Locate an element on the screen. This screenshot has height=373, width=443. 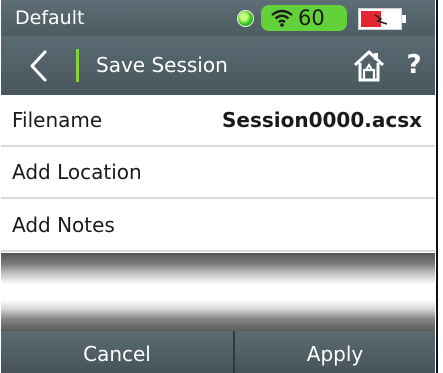
home-icon is located at coordinates (369, 66).